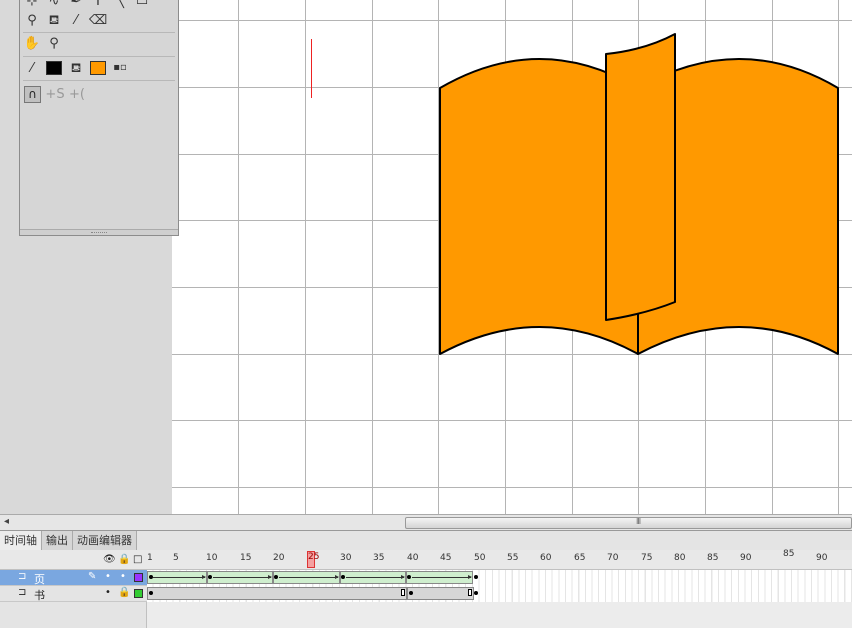 The width and height of the screenshot is (852, 628). I want to click on ruler-label: 15, so click(246, 558).